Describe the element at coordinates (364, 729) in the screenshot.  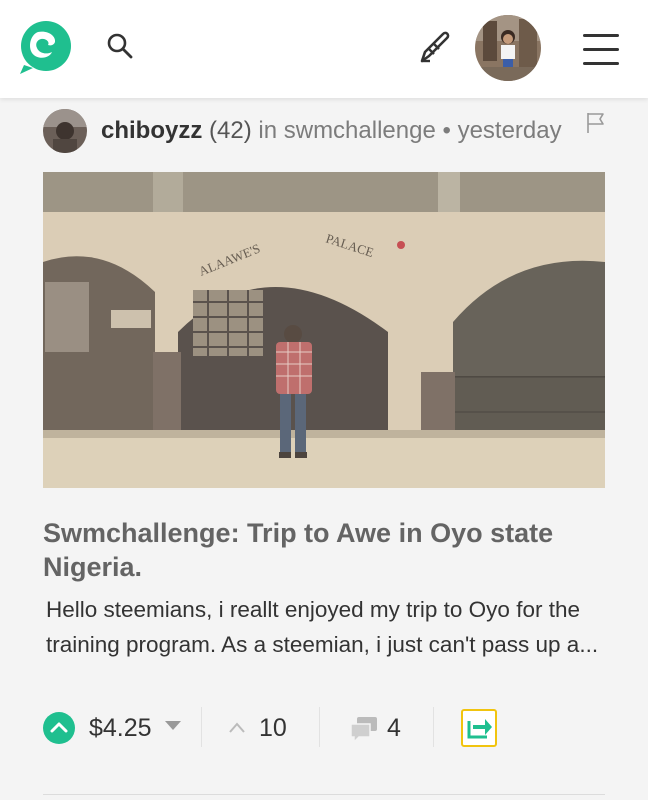
I see `comments-icon` at that location.